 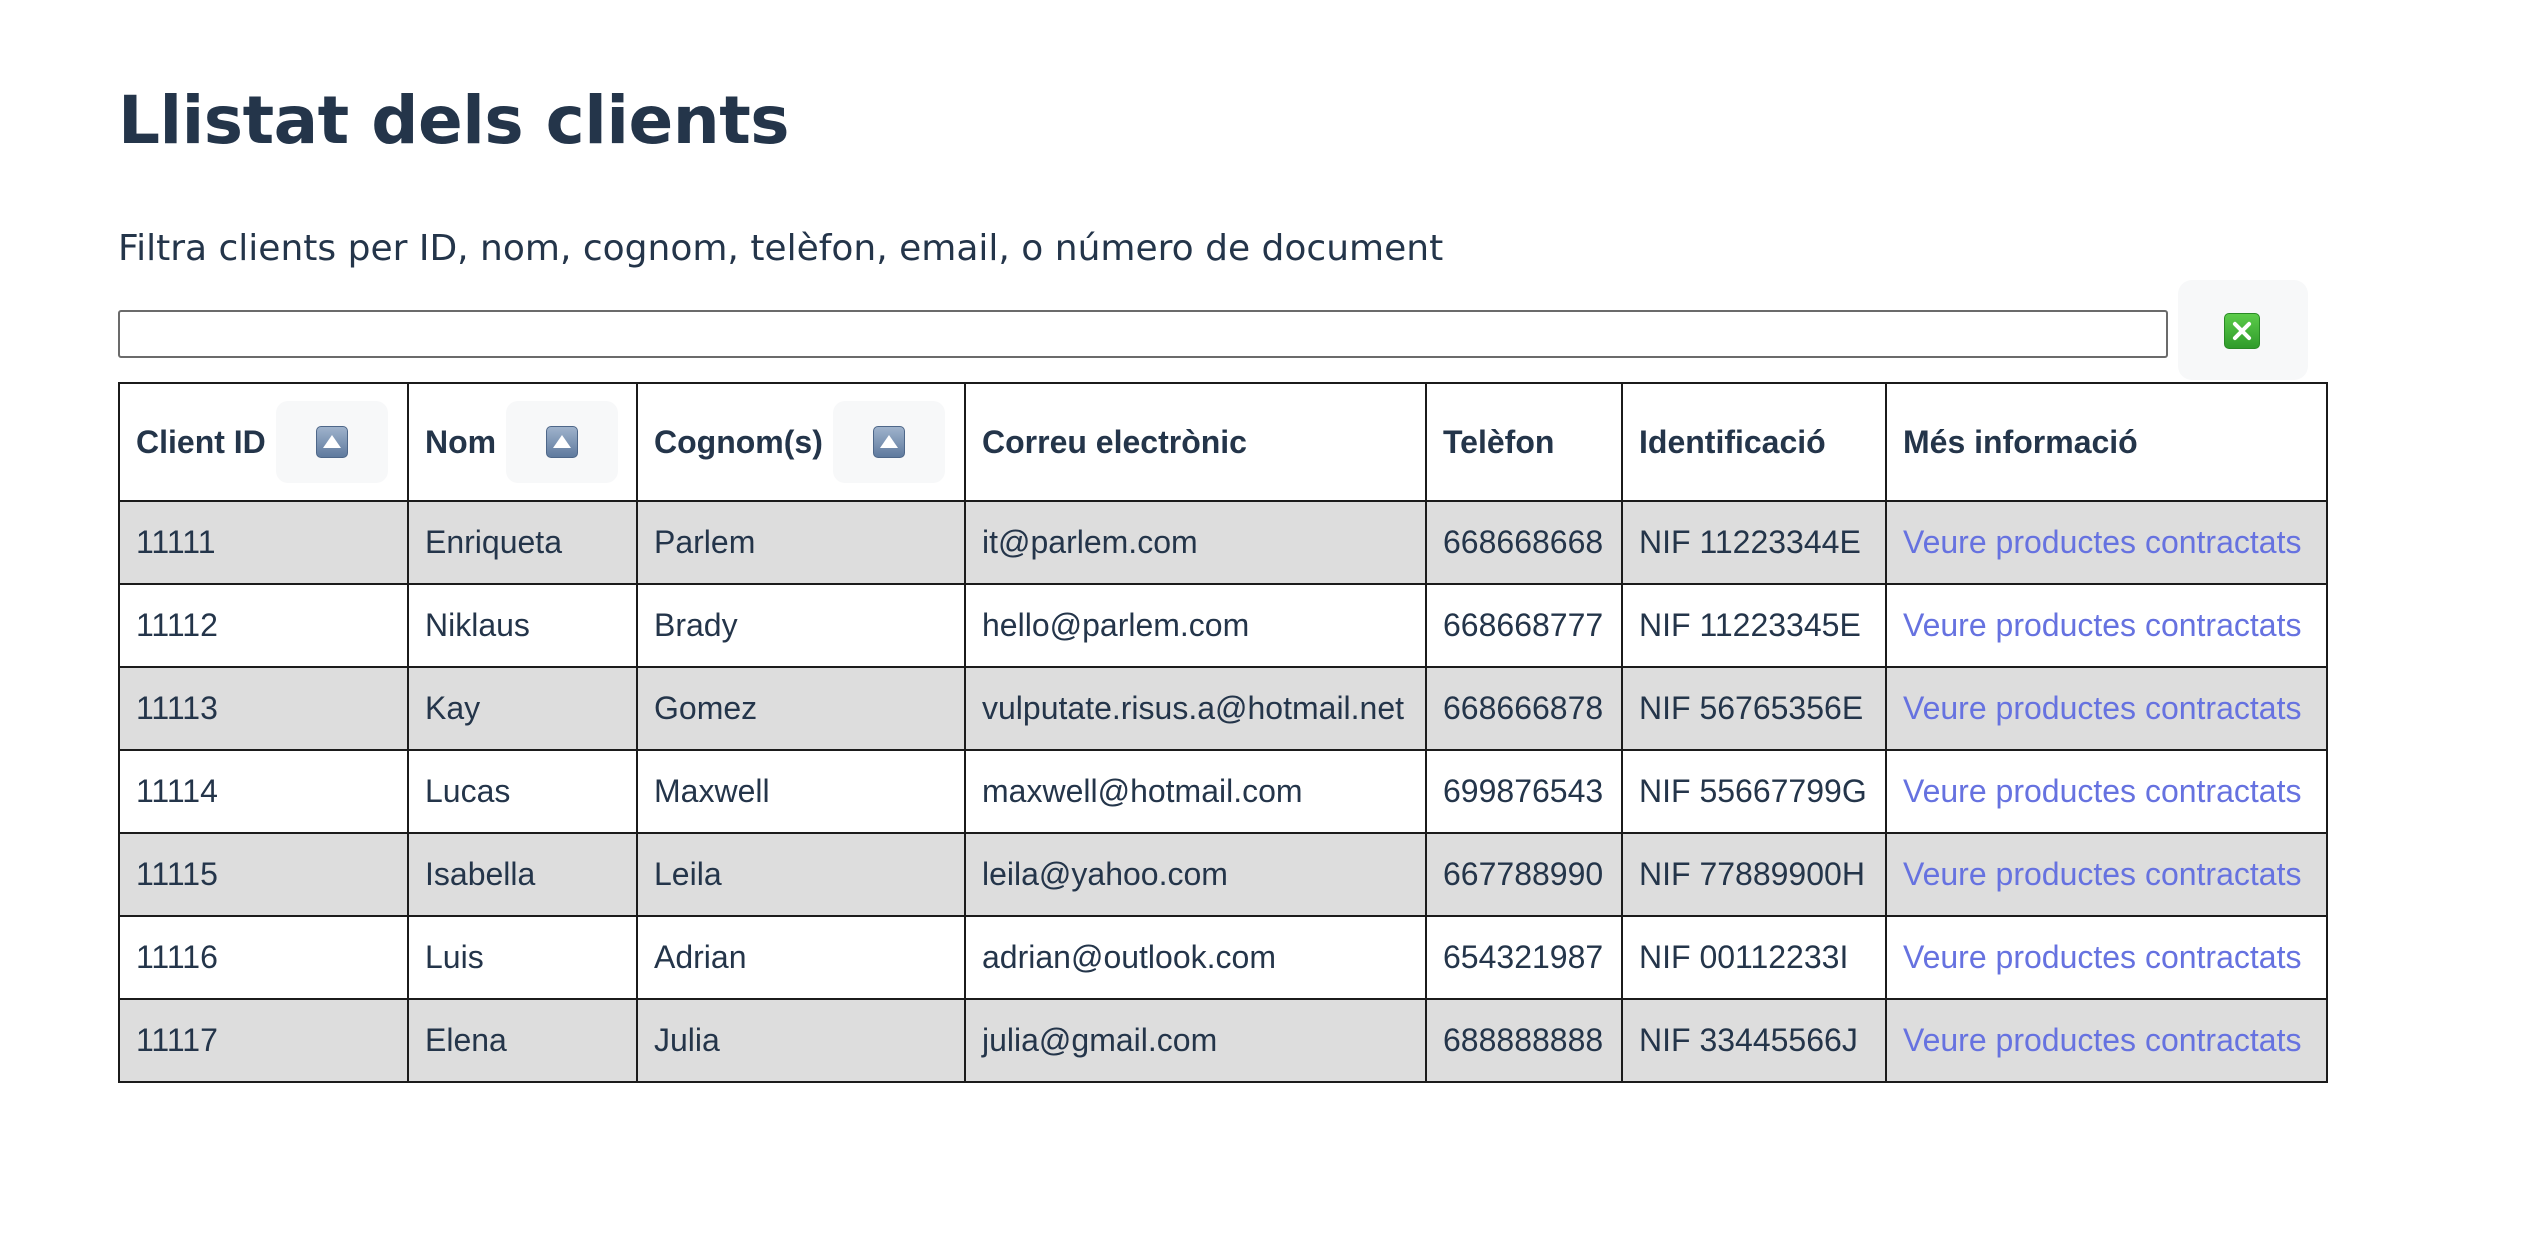 What do you see at coordinates (263, 791) in the screenshot?
I see `cell-client-id: 11114` at bounding box center [263, 791].